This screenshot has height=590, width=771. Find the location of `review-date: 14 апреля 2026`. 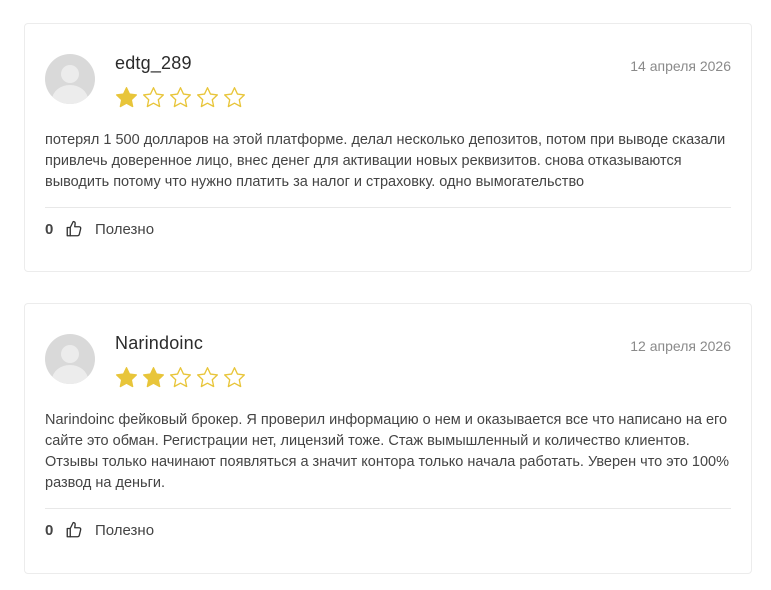

review-date: 14 апреля 2026 is located at coordinates (680, 66).